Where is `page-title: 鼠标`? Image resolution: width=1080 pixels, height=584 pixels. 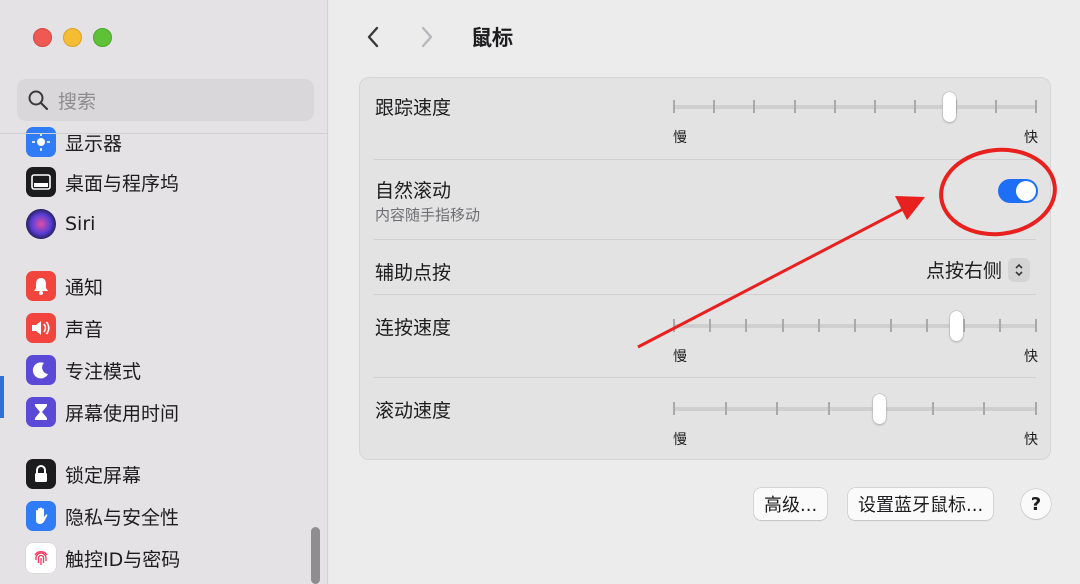
page-title: 鼠标 is located at coordinates (492, 38).